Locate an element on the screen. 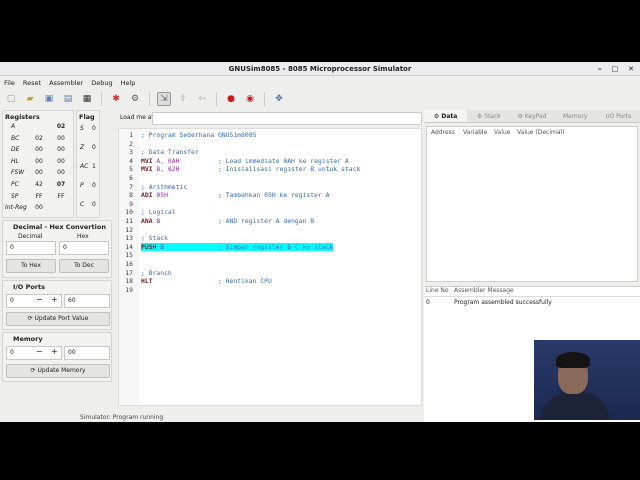 The image size is (640, 480). tab-memory: Memory is located at coordinates (575, 116).